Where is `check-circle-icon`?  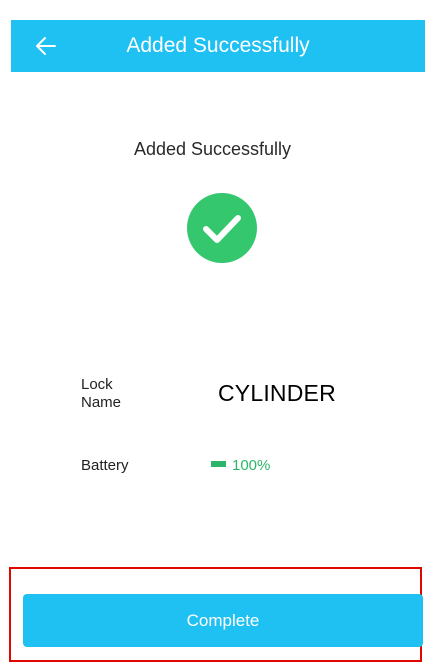
check-circle-icon is located at coordinates (222, 228).